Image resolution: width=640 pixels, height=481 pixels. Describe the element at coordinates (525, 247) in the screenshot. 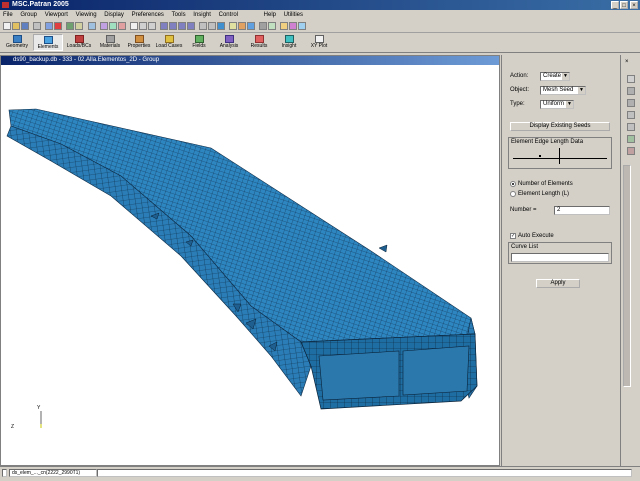

I see `curve-list-label: Curve List` at that location.